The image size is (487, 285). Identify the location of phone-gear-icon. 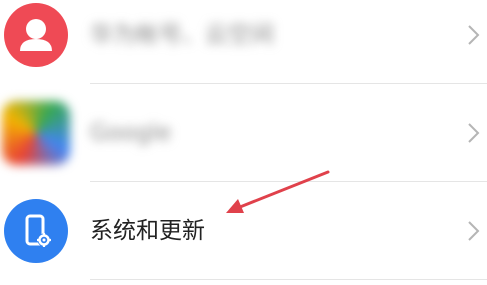
(36, 231).